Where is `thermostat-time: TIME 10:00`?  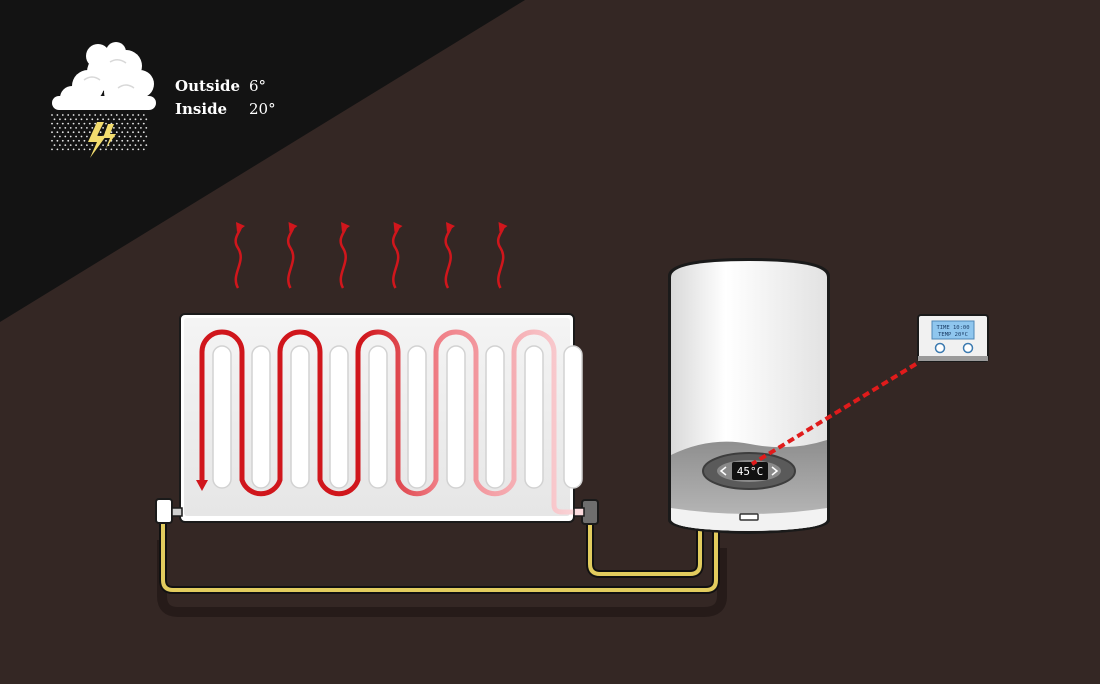 thermostat-time: TIME 10:00 is located at coordinates (952, 328).